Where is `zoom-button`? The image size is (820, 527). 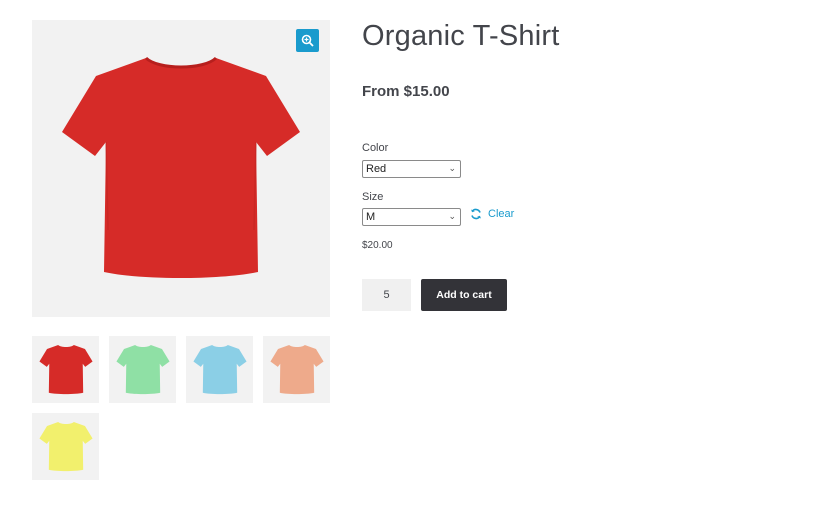
zoom-button is located at coordinates (307, 40).